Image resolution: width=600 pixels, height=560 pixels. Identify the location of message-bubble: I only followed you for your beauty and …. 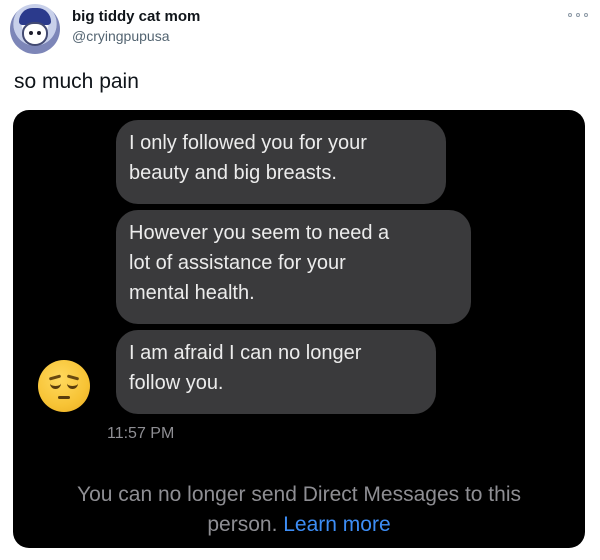
(281, 162).